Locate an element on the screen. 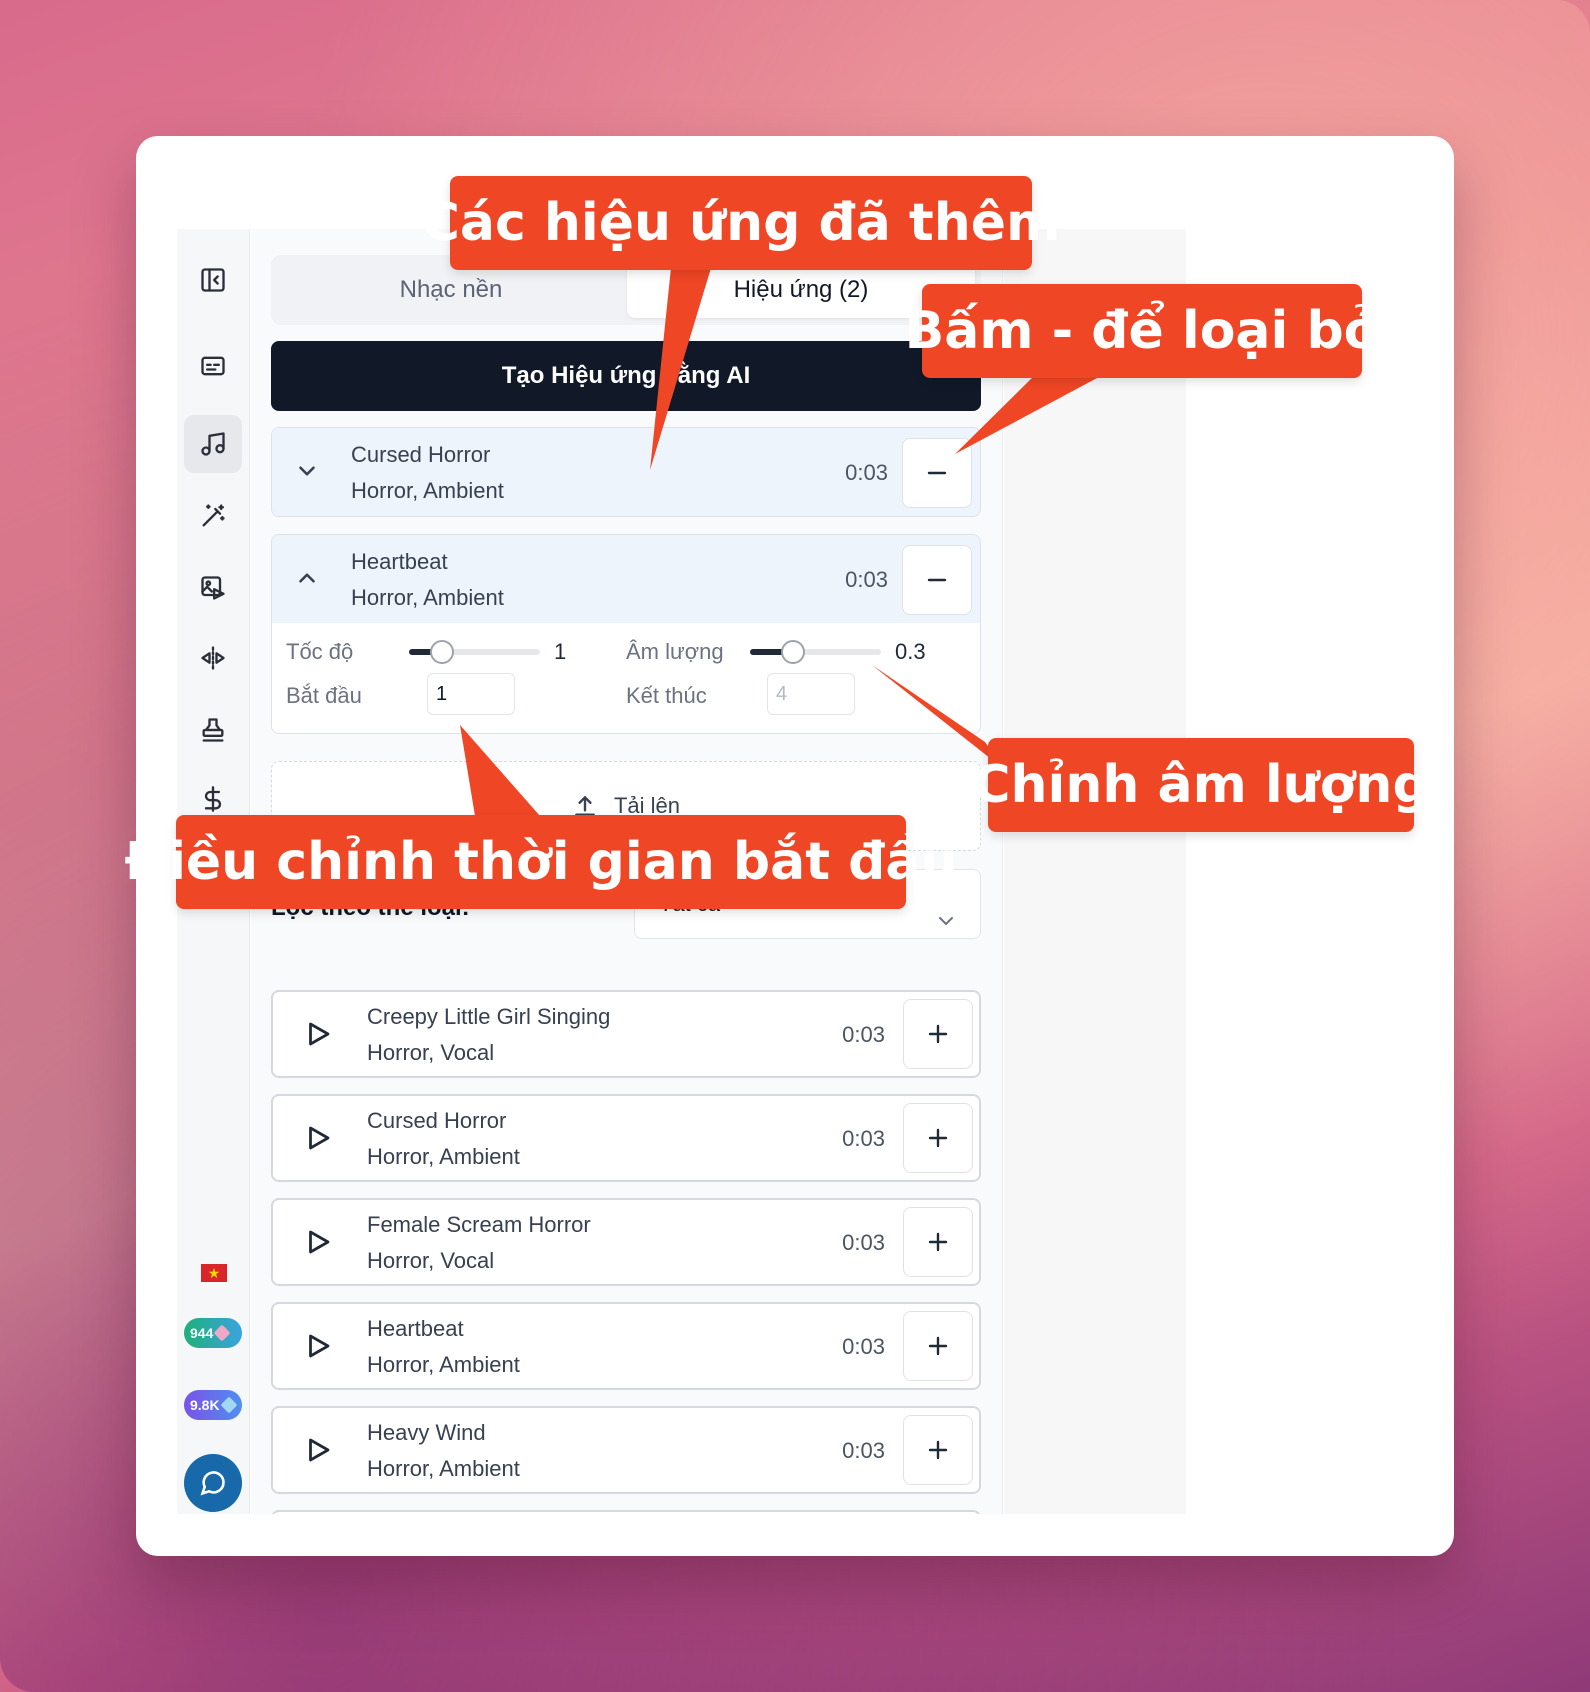 This screenshot has width=1590, height=1692. callout-remove: Bấm - để loại bỏ is located at coordinates (1142, 331).